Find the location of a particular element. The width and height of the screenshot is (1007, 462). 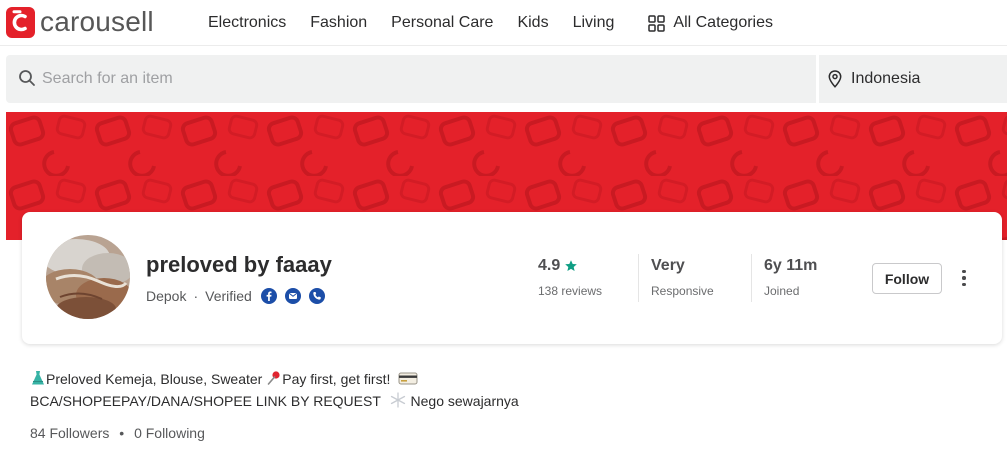

facebook-icon is located at coordinates (268, 296).